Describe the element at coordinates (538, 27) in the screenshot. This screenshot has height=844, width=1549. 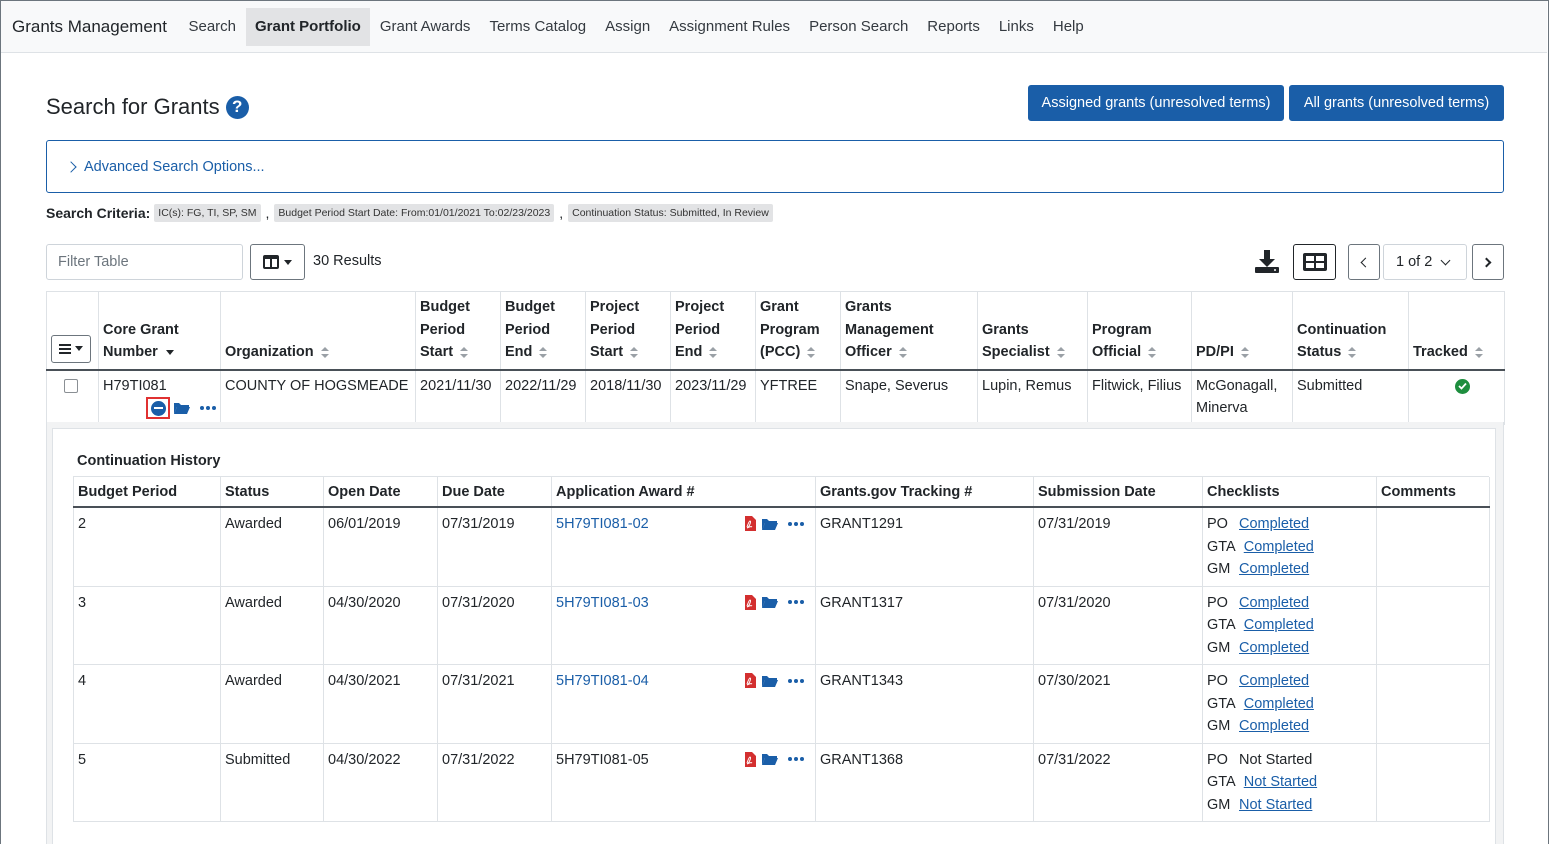
I see `nav-terms-catalog: Terms Catalog` at that location.